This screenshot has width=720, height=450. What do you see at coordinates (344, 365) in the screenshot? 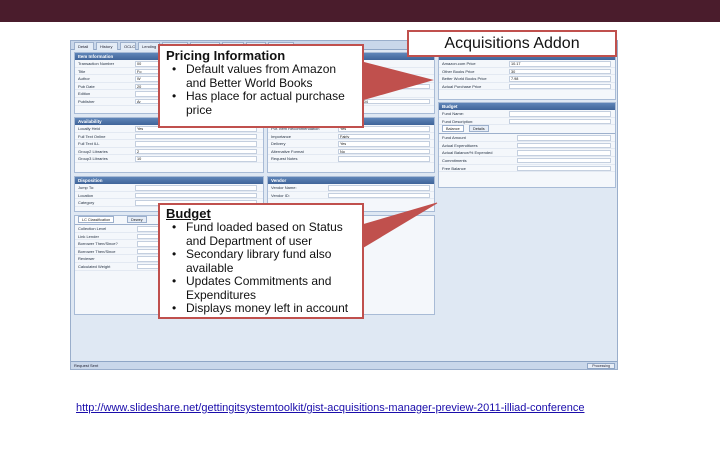
I see `status-bar: Request Sent Processing` at bounding box center [344, 365].